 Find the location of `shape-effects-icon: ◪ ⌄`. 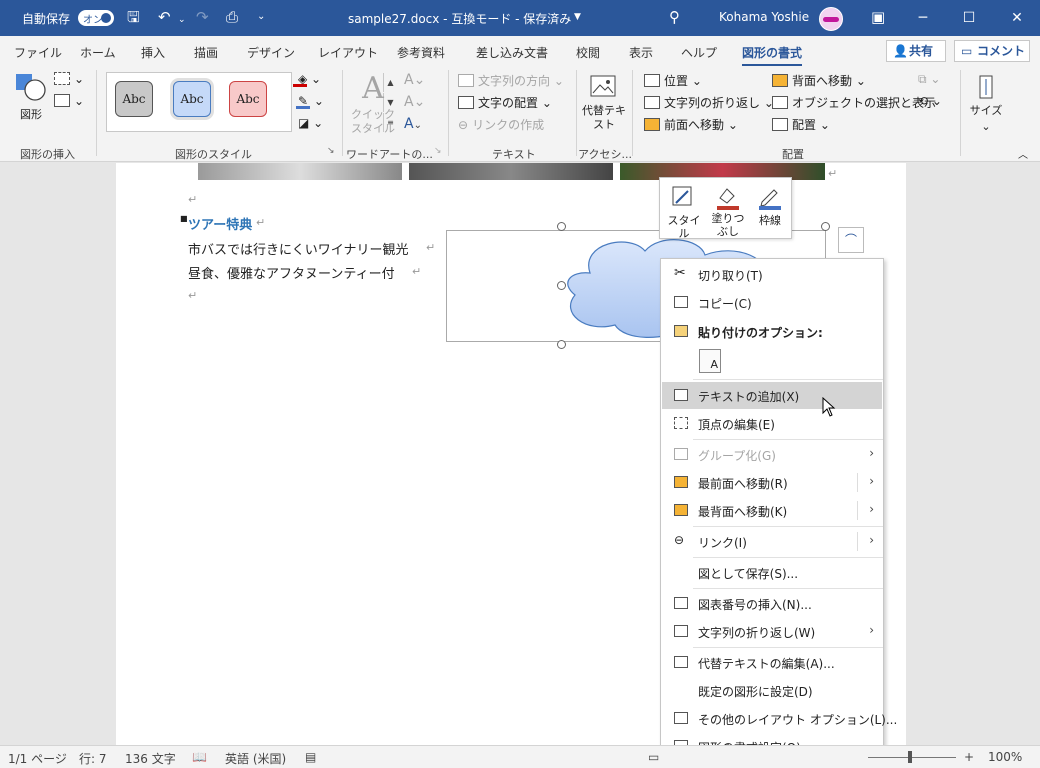

shape-effects-icon: ◪ ⌄ is located at coordinates (310, 123).